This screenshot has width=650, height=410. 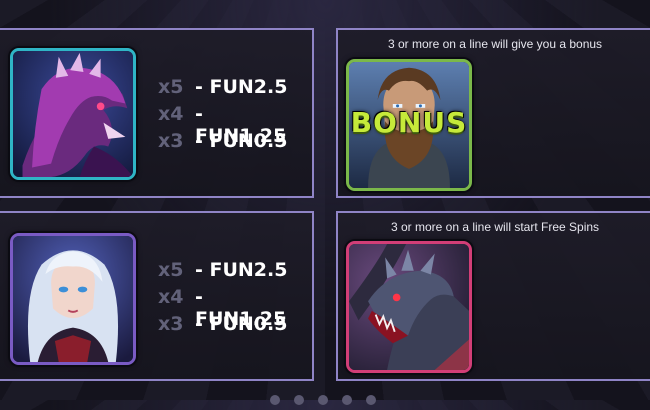 I want to click on bonus-badge: BONUS, so click(x=409, y=122).